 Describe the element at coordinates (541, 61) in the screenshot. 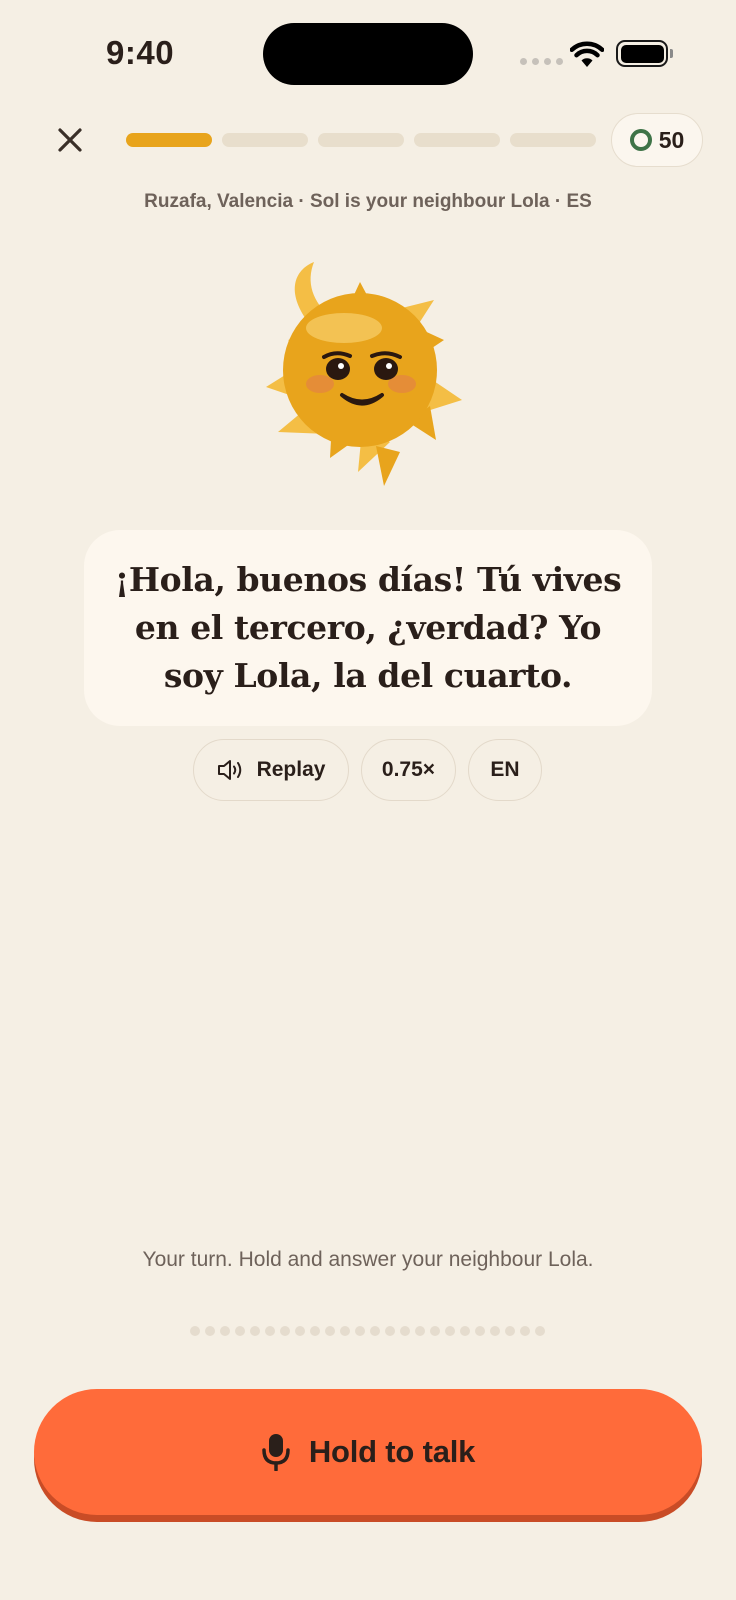

I see `cellular-signal-icon` at that location.